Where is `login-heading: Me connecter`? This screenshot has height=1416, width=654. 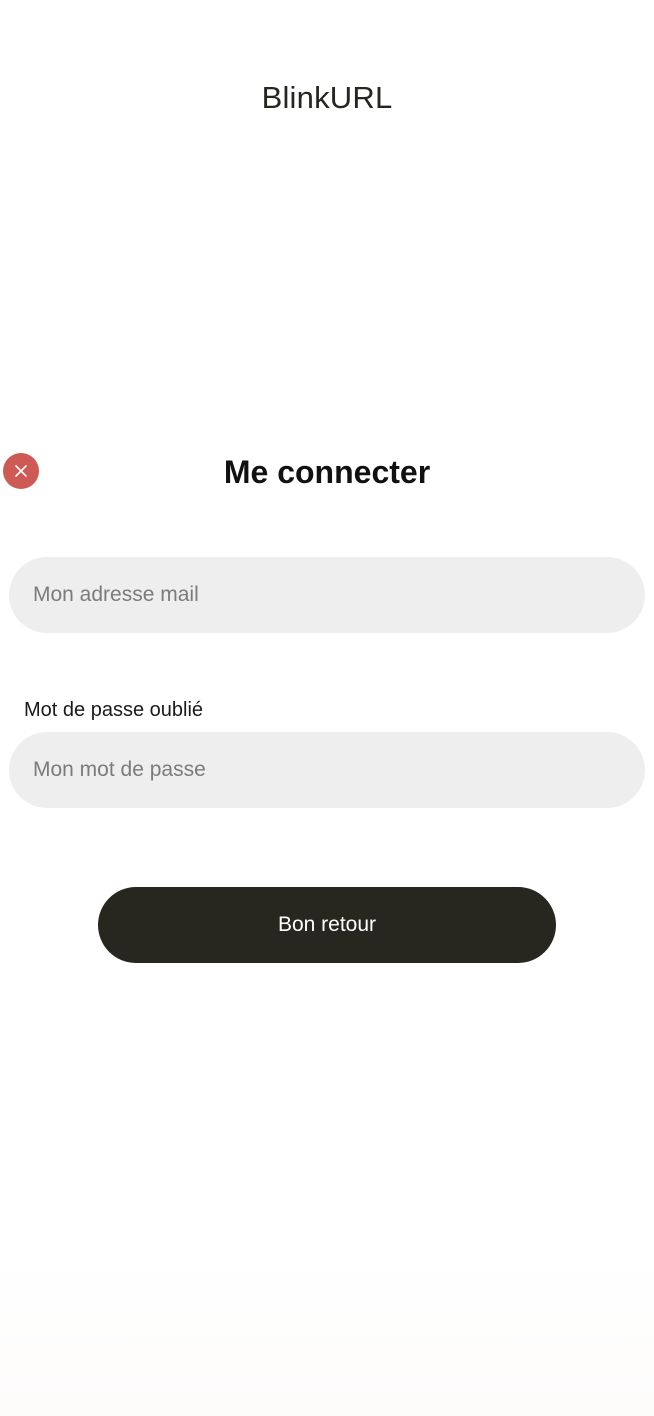 login-heading: Me connecter is located at coordinates (327, 472).